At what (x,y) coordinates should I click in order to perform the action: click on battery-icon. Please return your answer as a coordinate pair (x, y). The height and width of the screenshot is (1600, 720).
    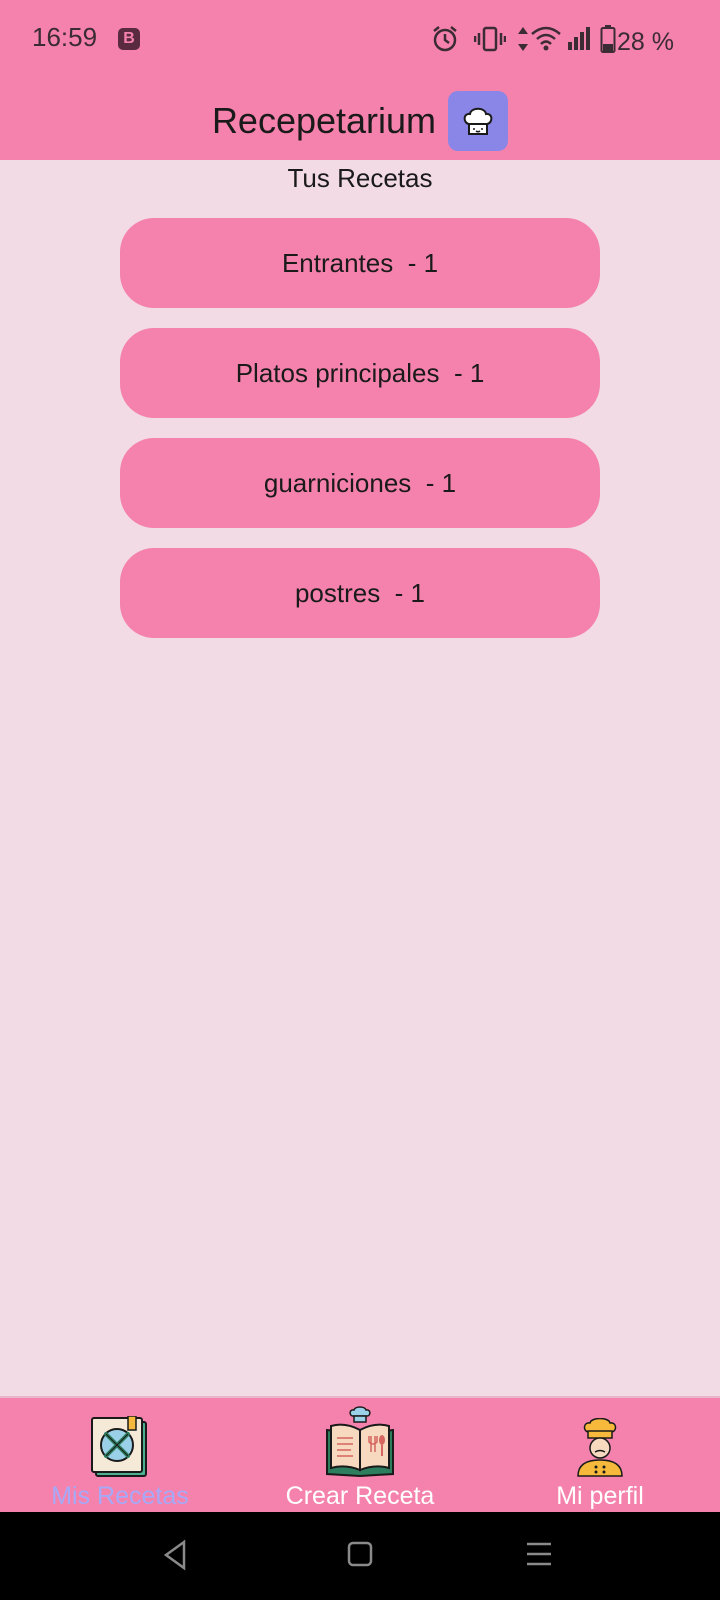
    Looking at the image, I should click on (608, 39).